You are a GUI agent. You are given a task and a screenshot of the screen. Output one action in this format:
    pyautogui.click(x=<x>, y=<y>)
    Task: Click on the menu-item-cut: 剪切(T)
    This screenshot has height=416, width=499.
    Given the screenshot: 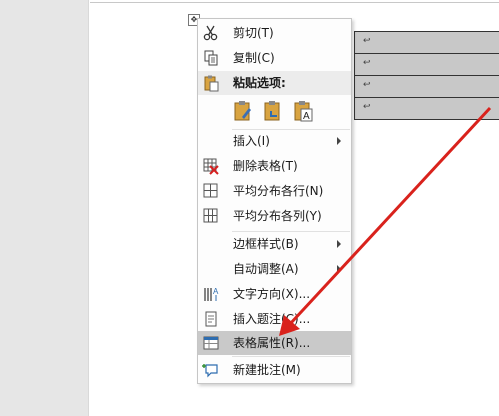 What is the action you would take?
    pyautogui.click(x=274, y=33)
    